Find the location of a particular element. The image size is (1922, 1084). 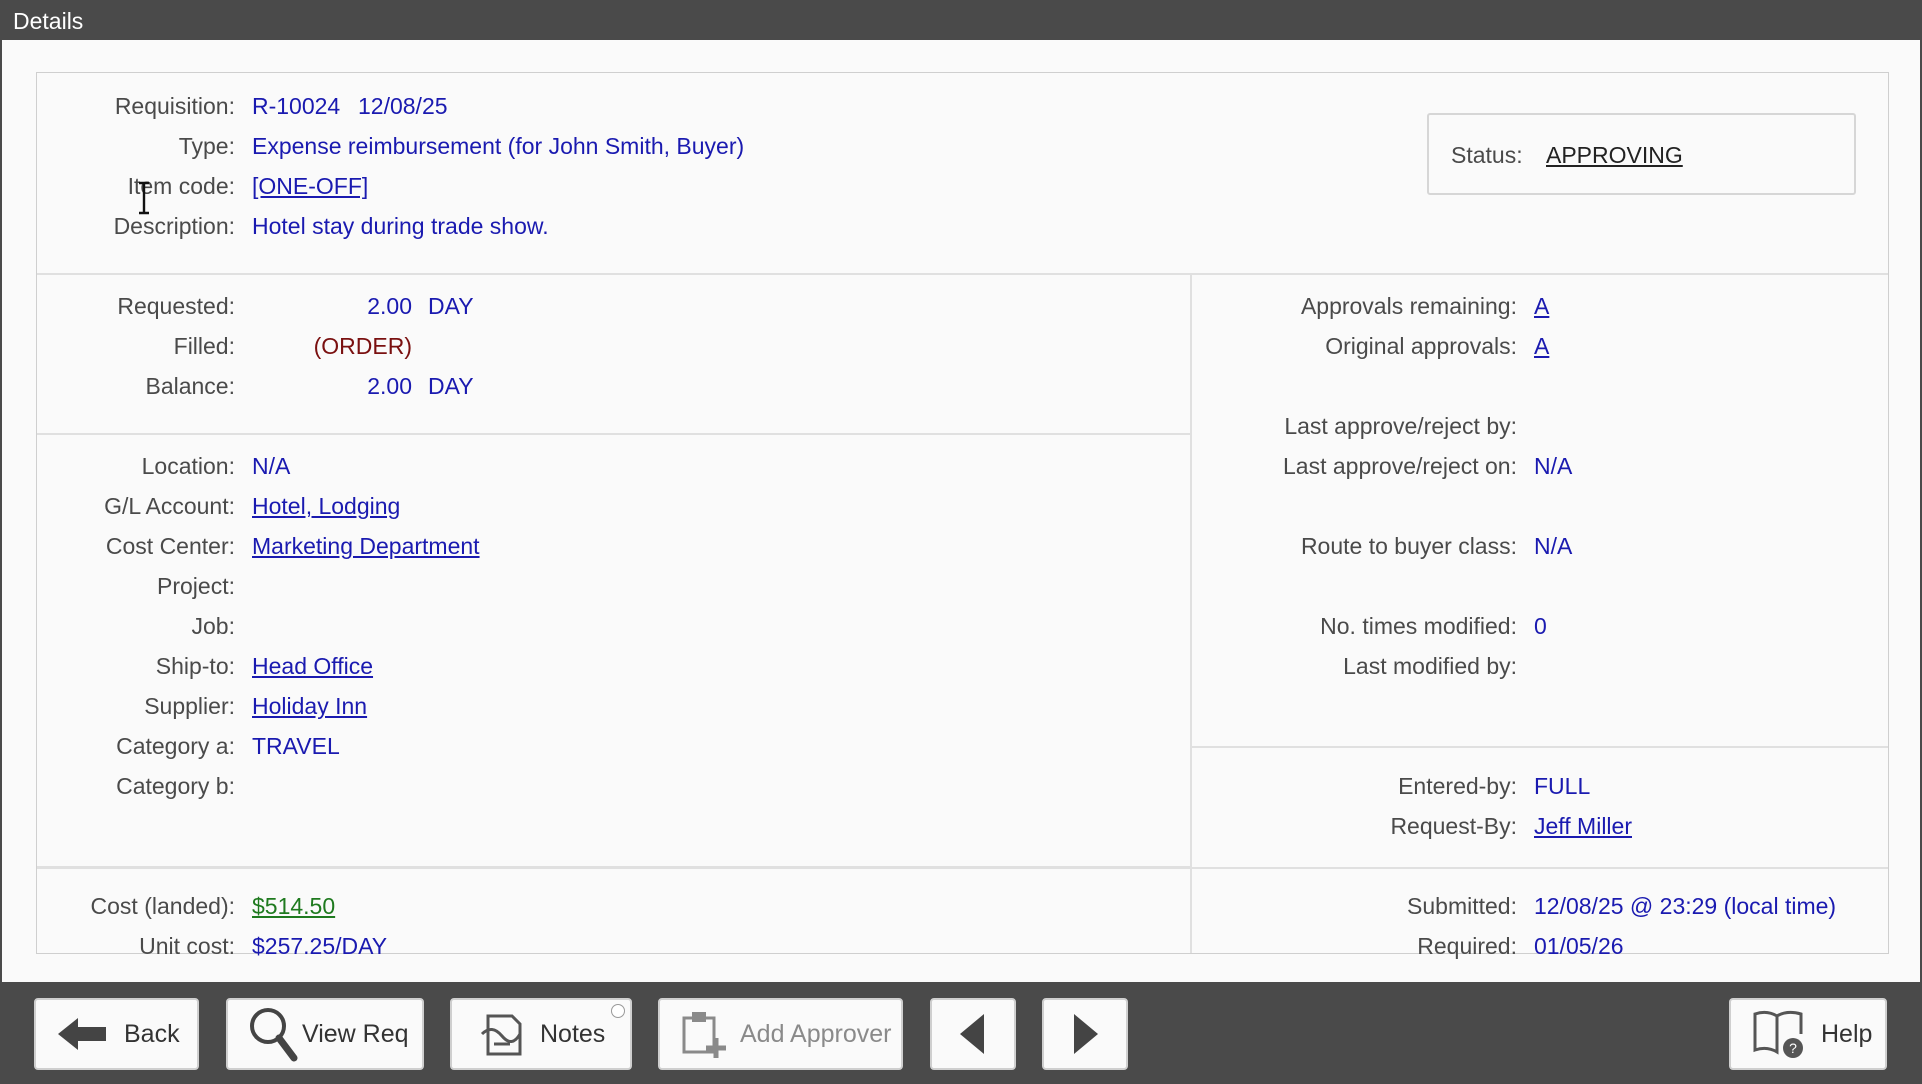

item-code-link: [ONE-OFF] is located at coordinates (310, 186).